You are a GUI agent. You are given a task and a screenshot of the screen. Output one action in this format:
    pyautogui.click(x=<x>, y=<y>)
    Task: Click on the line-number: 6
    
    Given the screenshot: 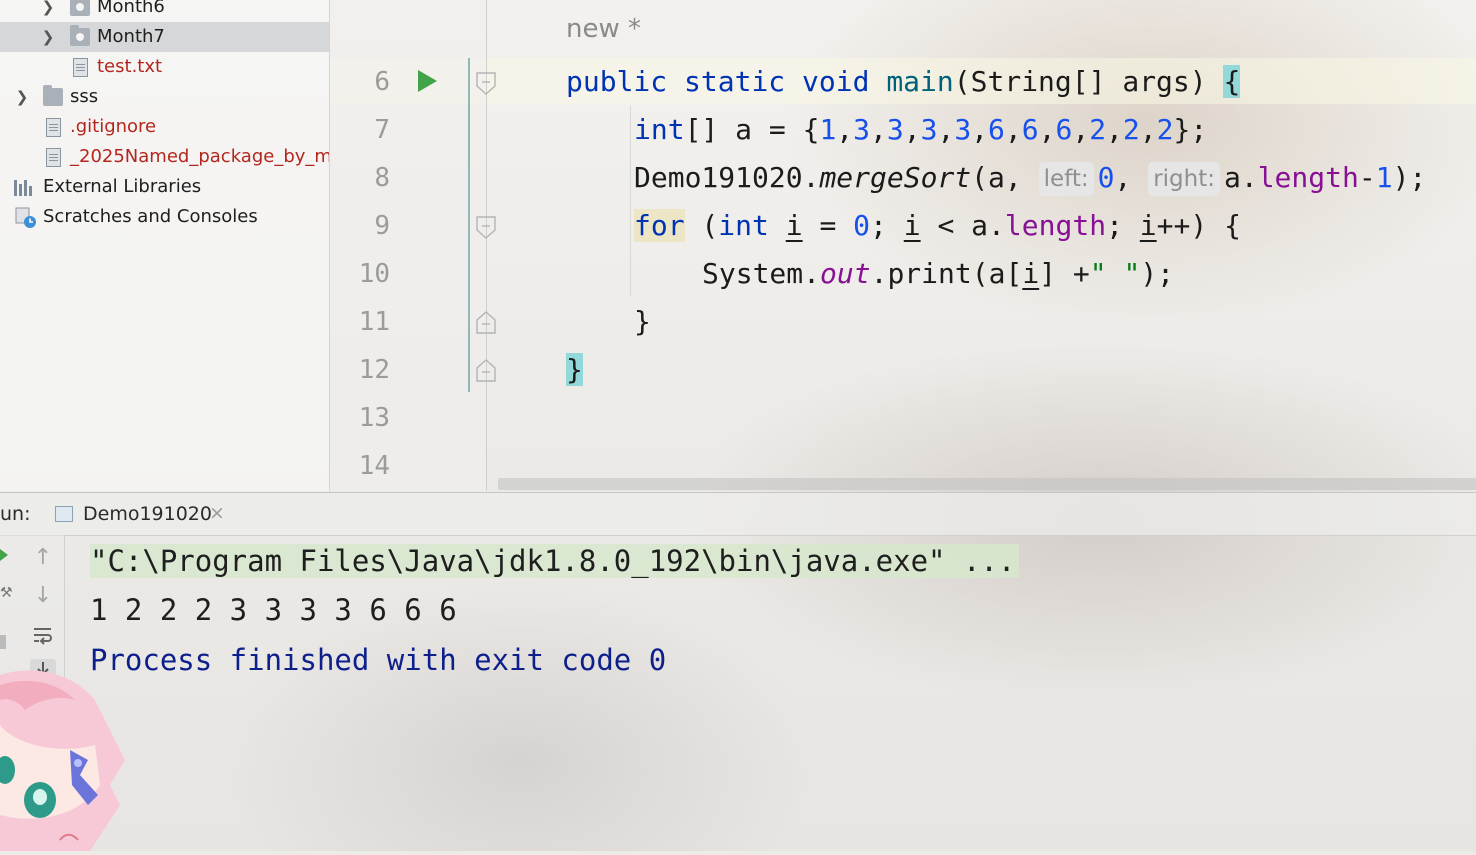 What is the action you would take?
    pyautogui.click(x=382, y=82)
    